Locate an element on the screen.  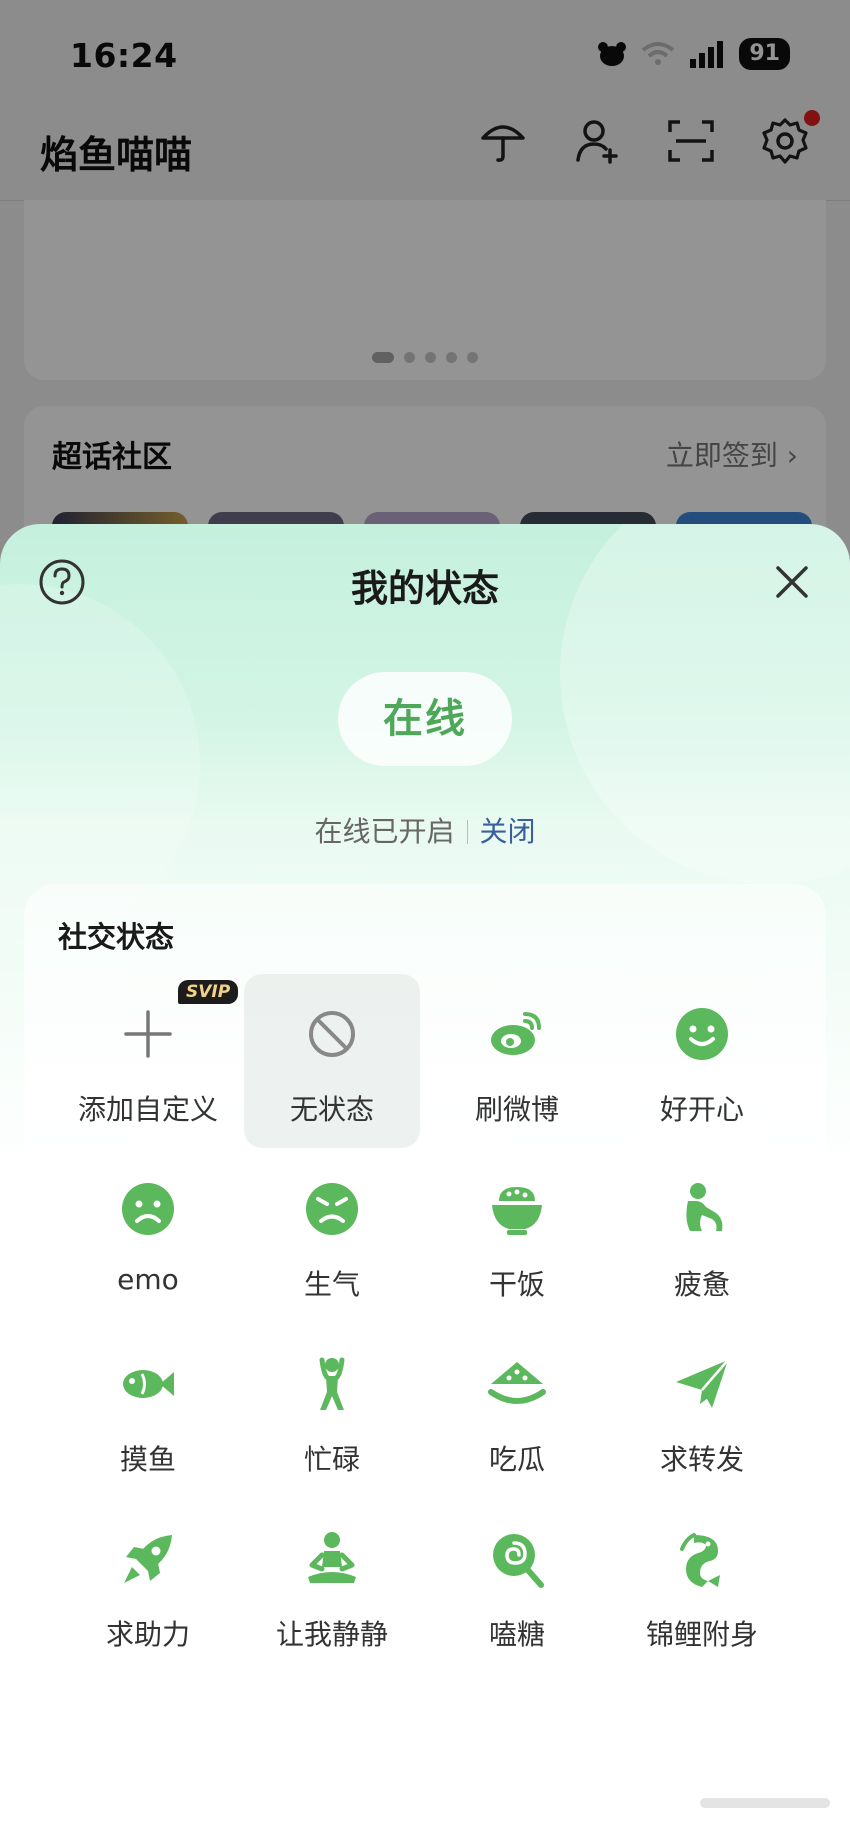
angry-face-icon is located at coordinates (332, 1209).